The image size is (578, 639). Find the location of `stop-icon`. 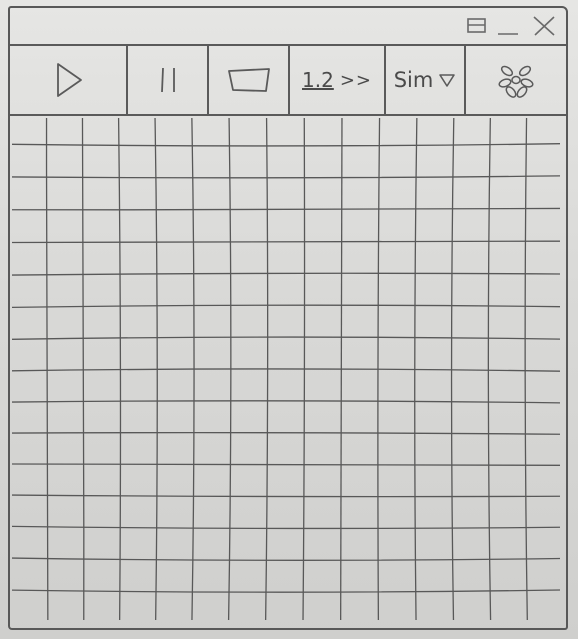

stop-icon is located at coordinates (248, 80).